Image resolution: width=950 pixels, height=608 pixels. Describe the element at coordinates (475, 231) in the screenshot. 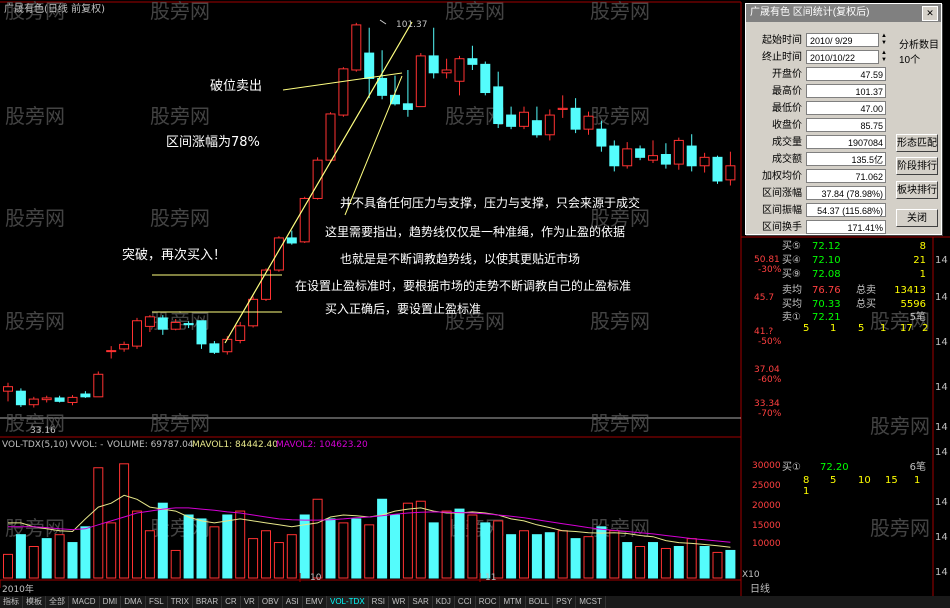

I see `annotation-line2: 这里需要指出，趋势线仅仅是一种准绳，作为止盈的依据` at that location.